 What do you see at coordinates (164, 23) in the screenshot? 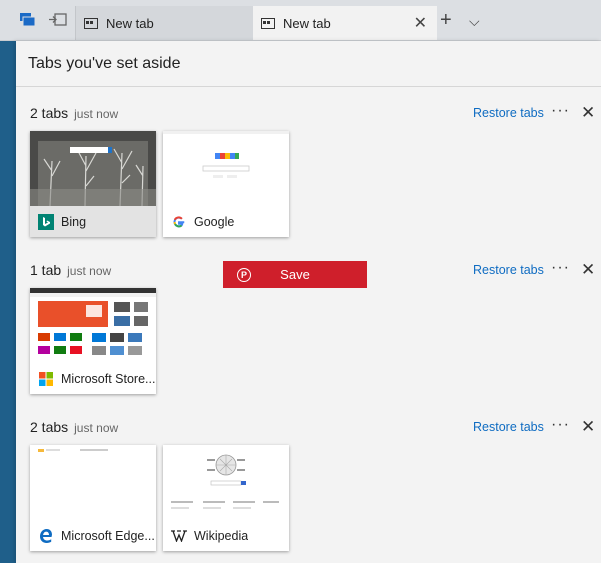
I see `tab-new-tab-inactive: New tab` at bounding box center [164, 23].